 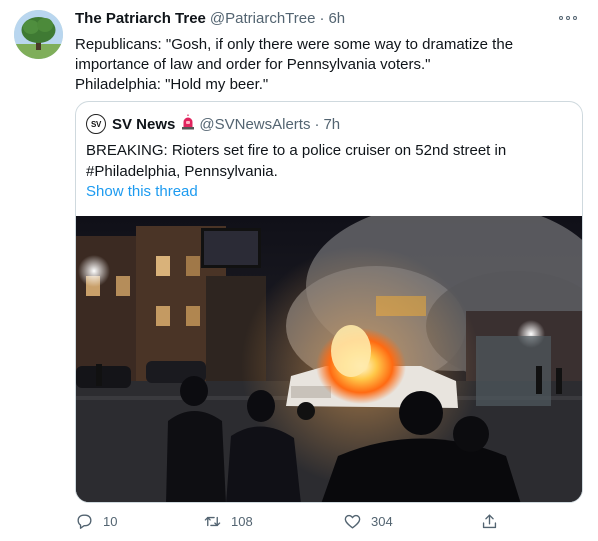 What do you see at coordinates (228, 521) in the screenshot?
I see `retweet-button: 108` at bounding box center [228, 521].